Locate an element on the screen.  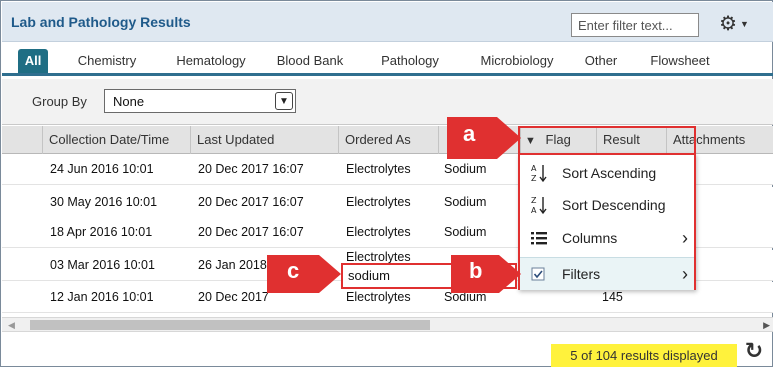
tab-all: All is located at coordinates (33, 61).